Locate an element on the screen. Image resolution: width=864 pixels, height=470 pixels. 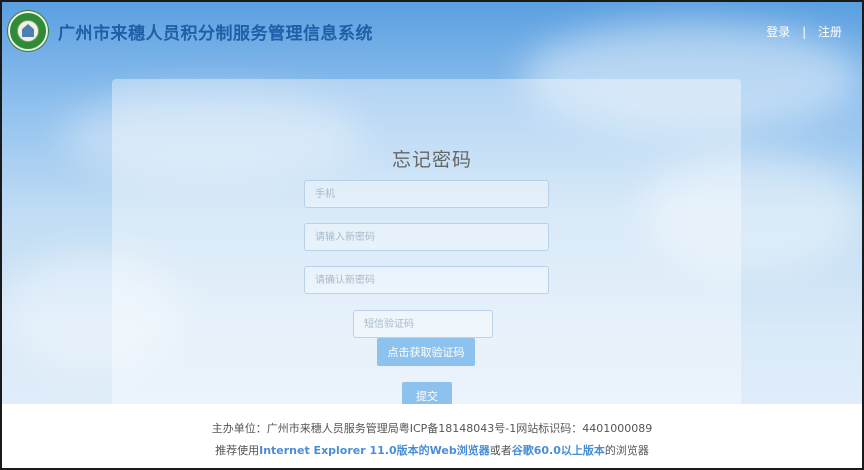
confirm-password-input is located at coordinates (426, 280).